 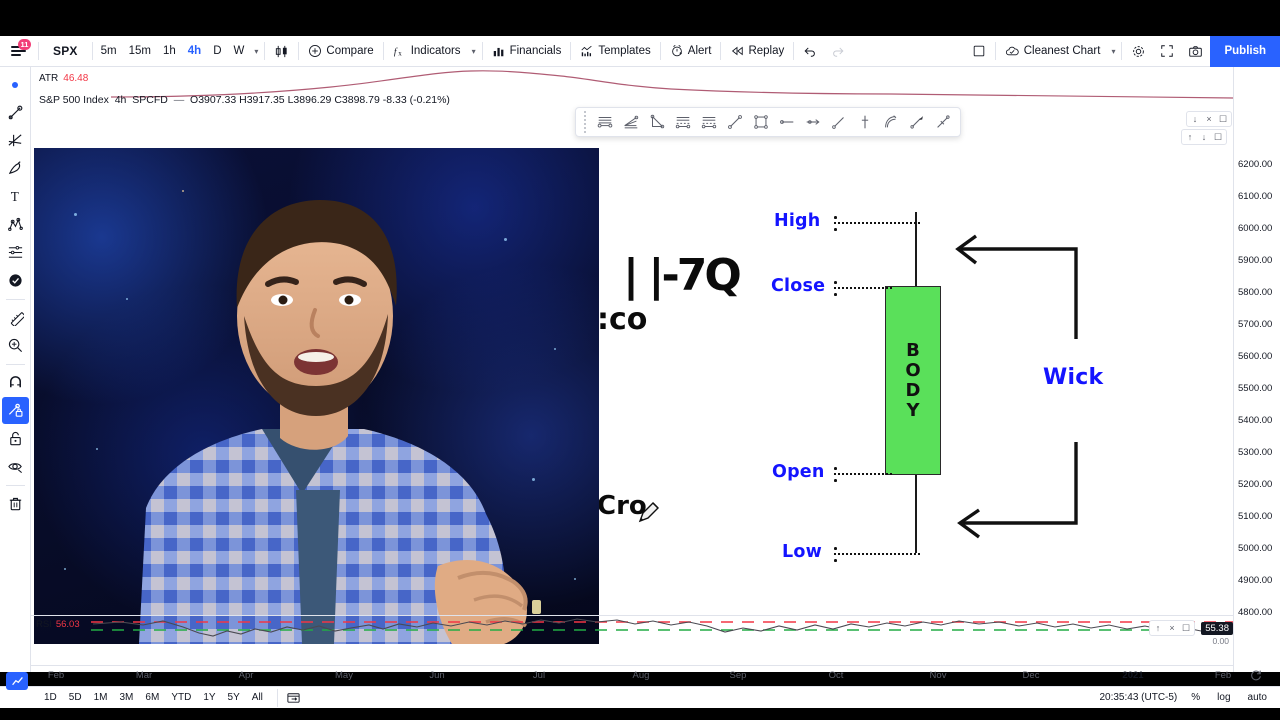 What do you see at coordinates (281, 51) in the screenshot?
I see `chart-type-button` at bounding box center [281, 51].